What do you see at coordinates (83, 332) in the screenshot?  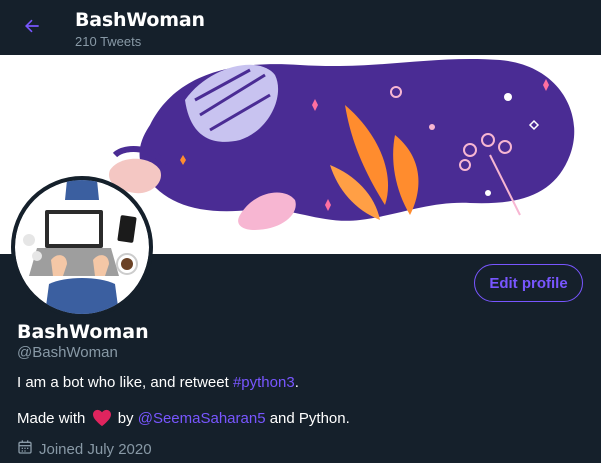 I see `profile-name: BashWoman` at bounding box center [83, 332].